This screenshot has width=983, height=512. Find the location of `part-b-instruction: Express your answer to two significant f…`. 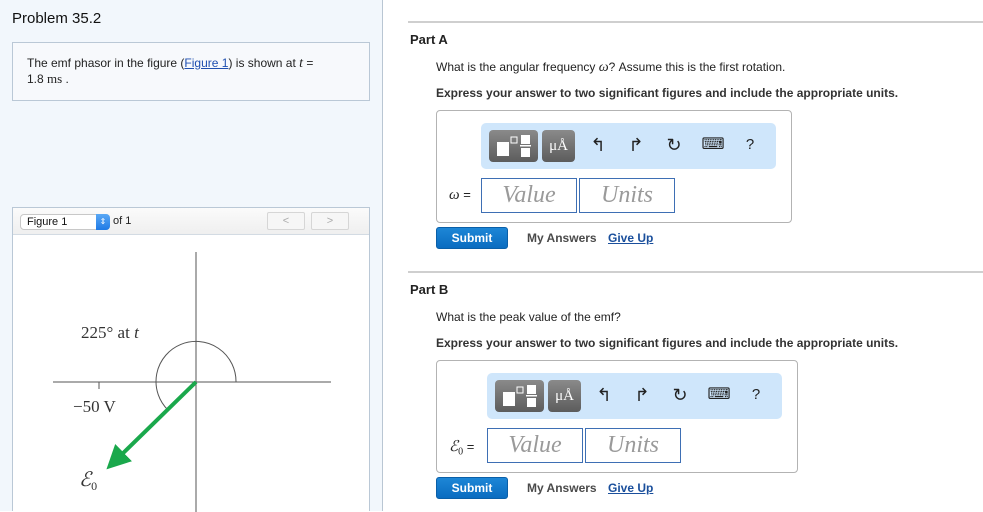

part-b-instruction: Express your answer to two significant f… is located at coordinates (667, 343).